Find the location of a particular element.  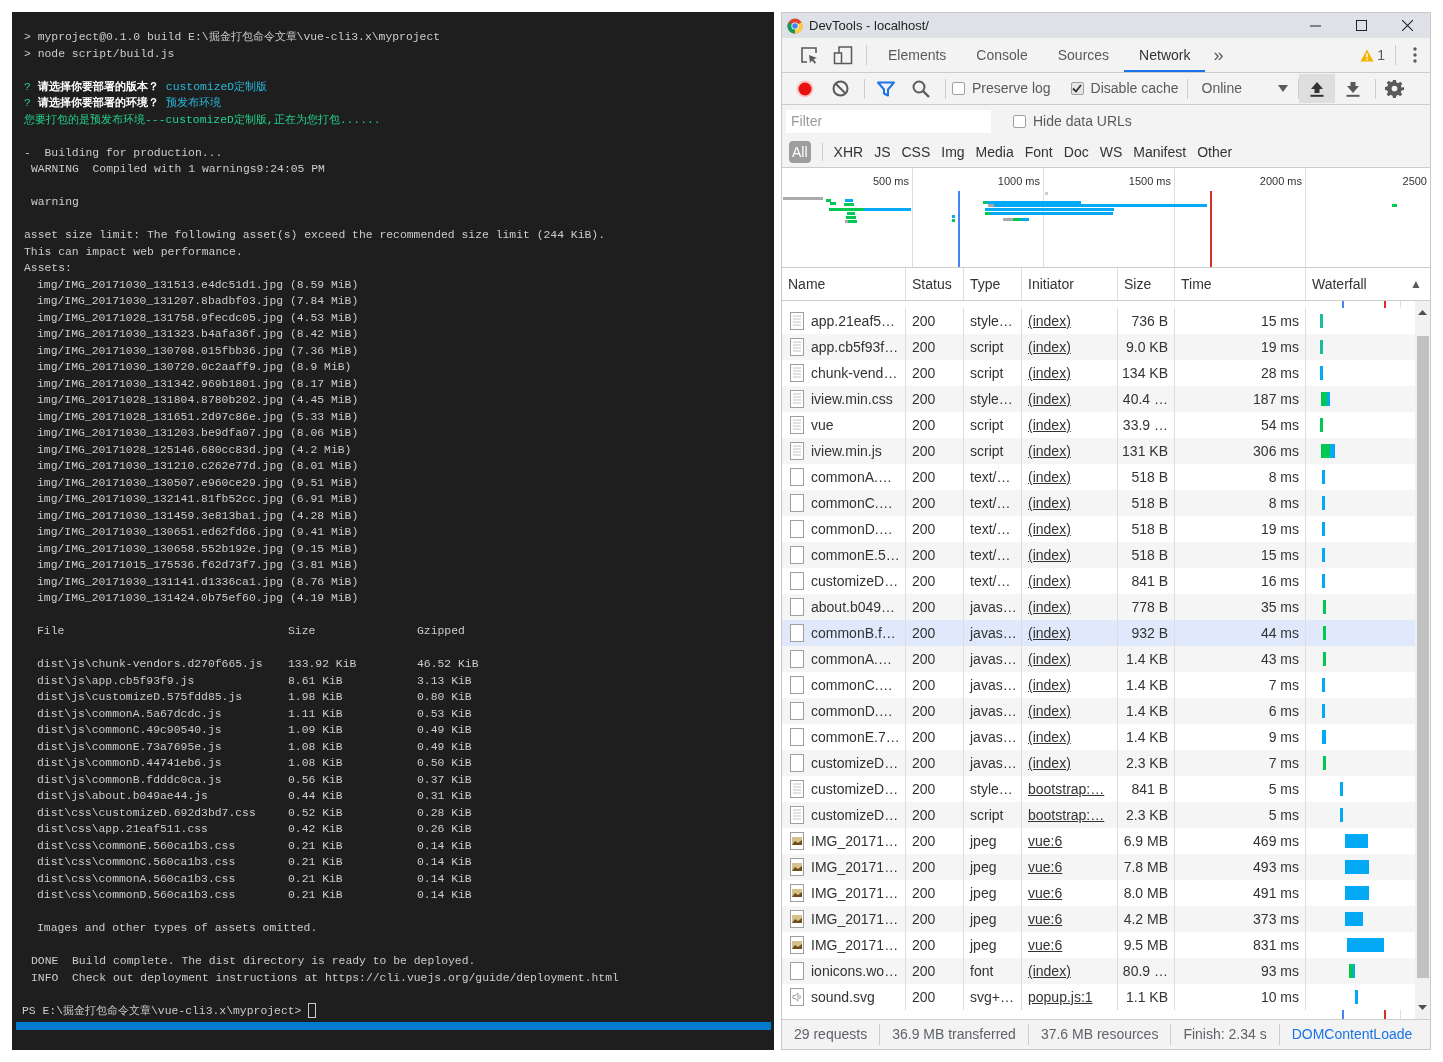

request-row: app.cb5f93f… 200 script (index) 9.0 KB 19 ms is located at coordinates (1098, 347).